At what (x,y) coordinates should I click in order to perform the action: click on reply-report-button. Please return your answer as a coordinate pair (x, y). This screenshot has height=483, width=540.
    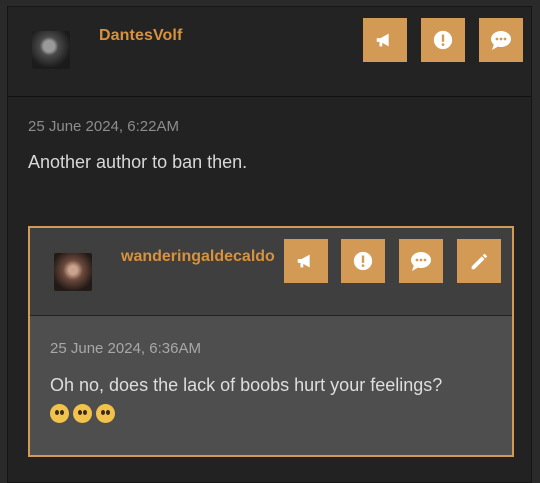
    Looking at the image, I should click on (363, 261).